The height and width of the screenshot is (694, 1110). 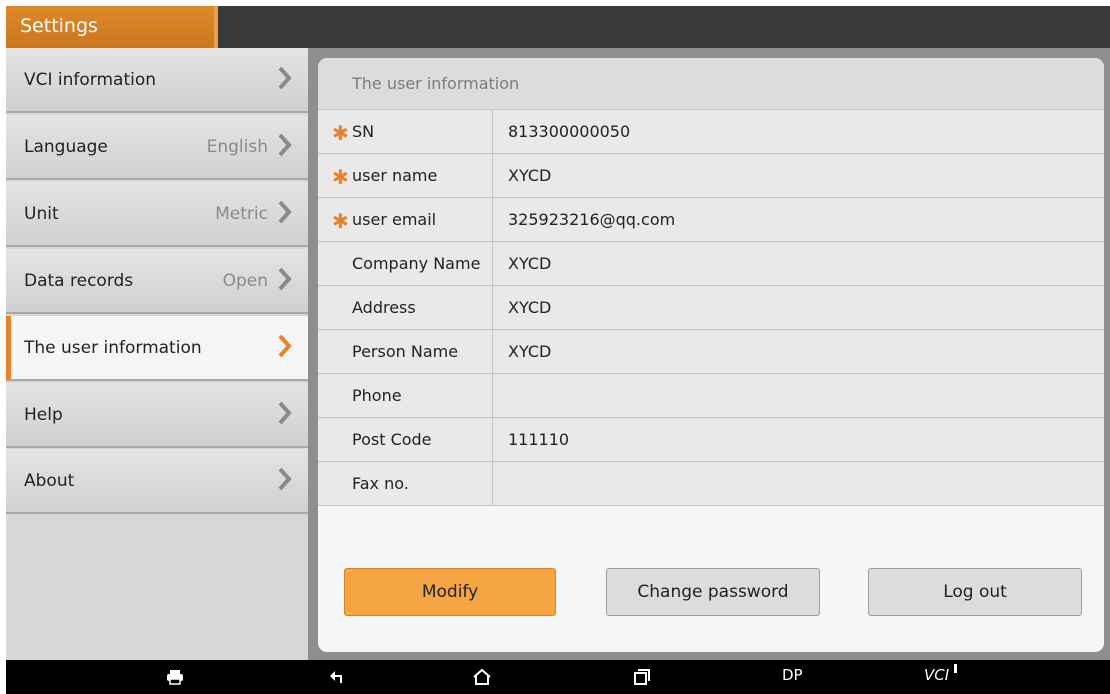 I want to click on sidebar-item-vci-information: VCI information, so click(x=157, y=80).